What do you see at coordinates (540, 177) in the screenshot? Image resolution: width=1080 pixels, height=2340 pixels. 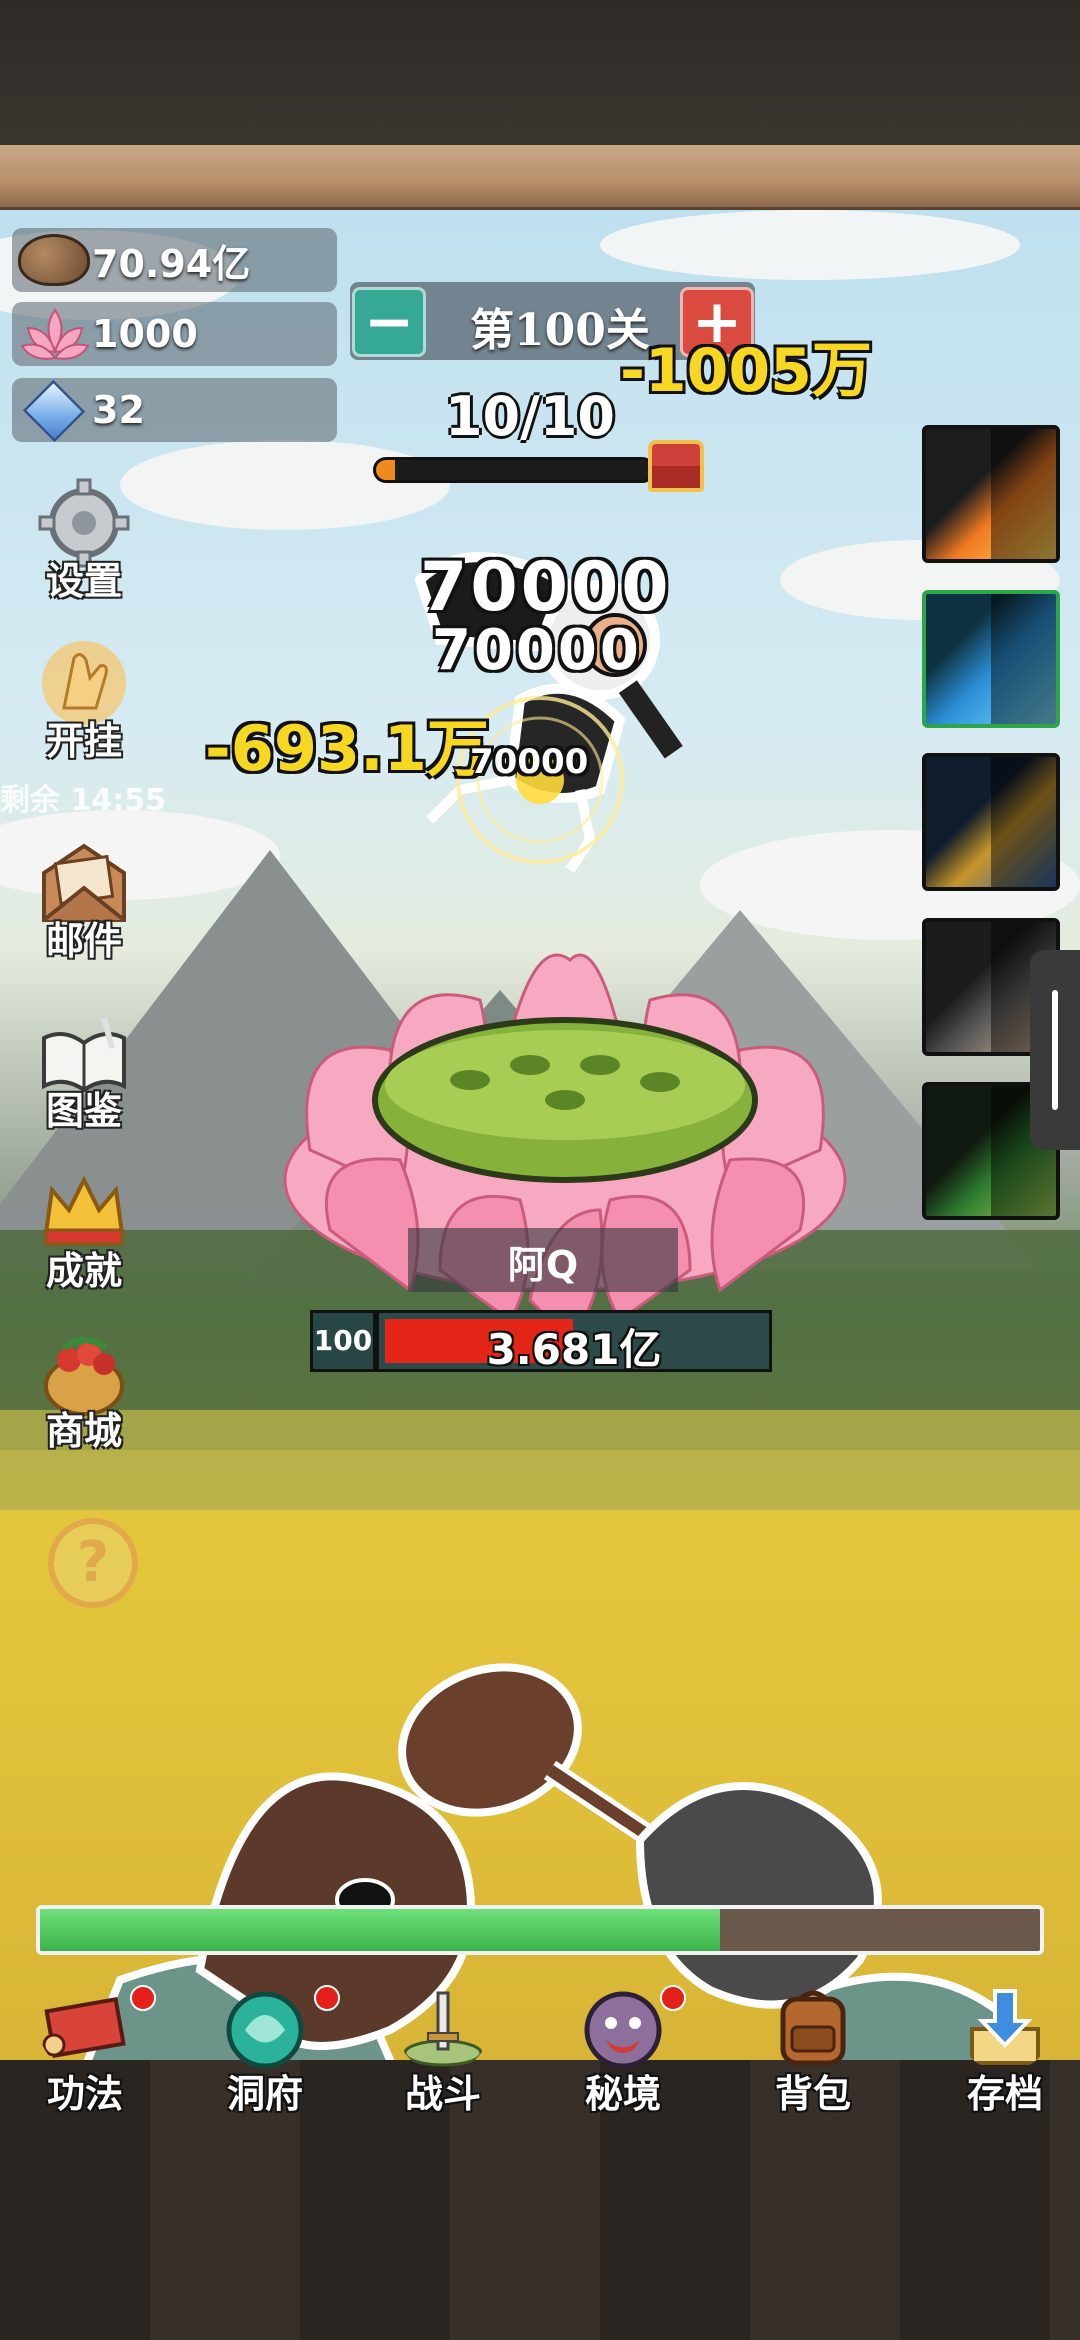 I see `wood-frame` at bounding box center [540, 177].